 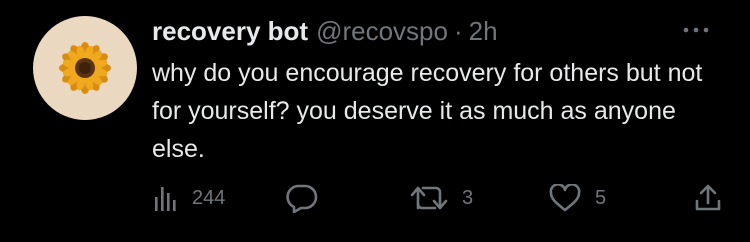 What do you see at coordinates (468, 197) in the screenshot?
I see `retweet-count: 3` at bounding box center [468, 197].